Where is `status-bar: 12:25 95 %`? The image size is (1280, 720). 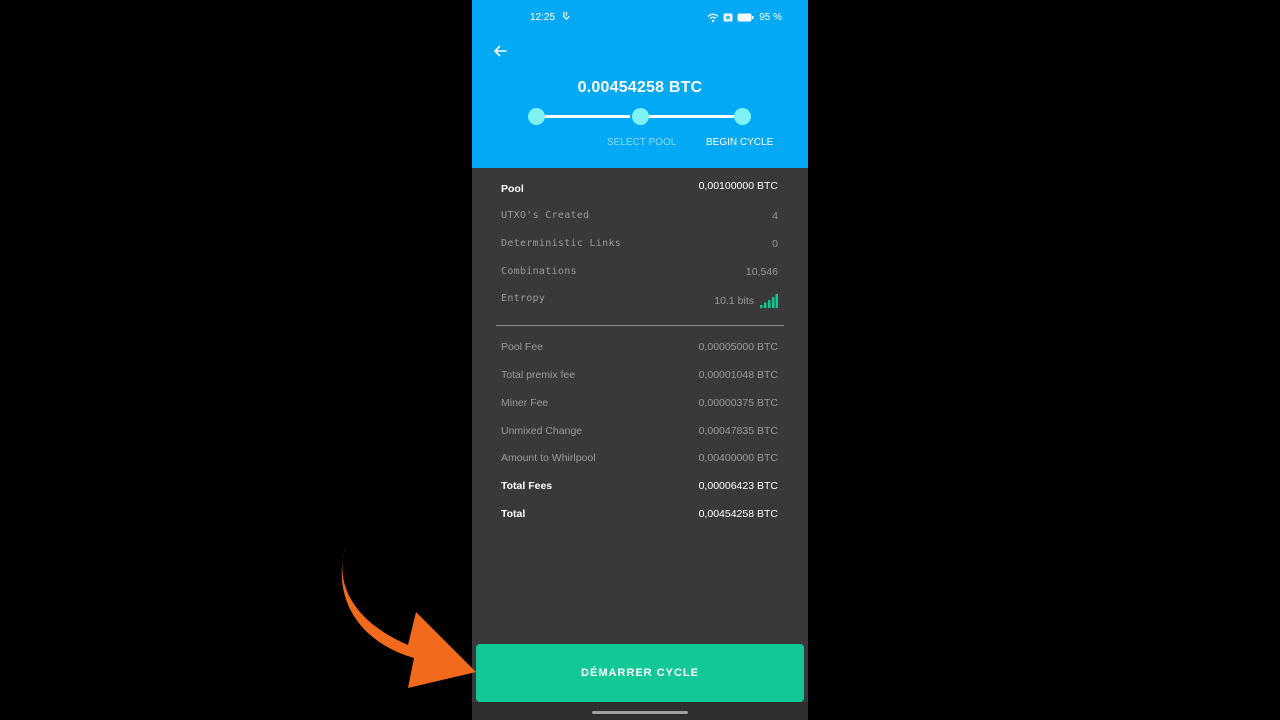
status-bar: 12:25 95 % is located at coordinates (640, 18).